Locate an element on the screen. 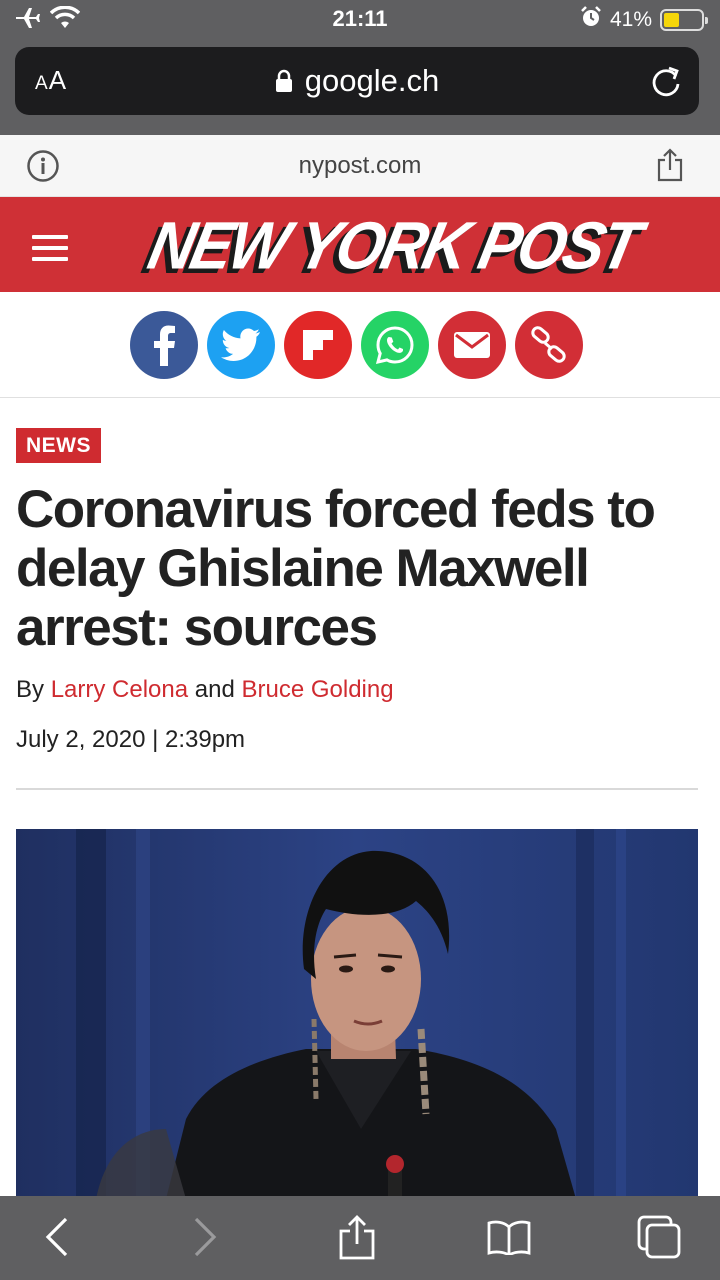 The width and height of the screenshot is (720, 1280). bookmarks-icon is located at coordinates (509, 1237).